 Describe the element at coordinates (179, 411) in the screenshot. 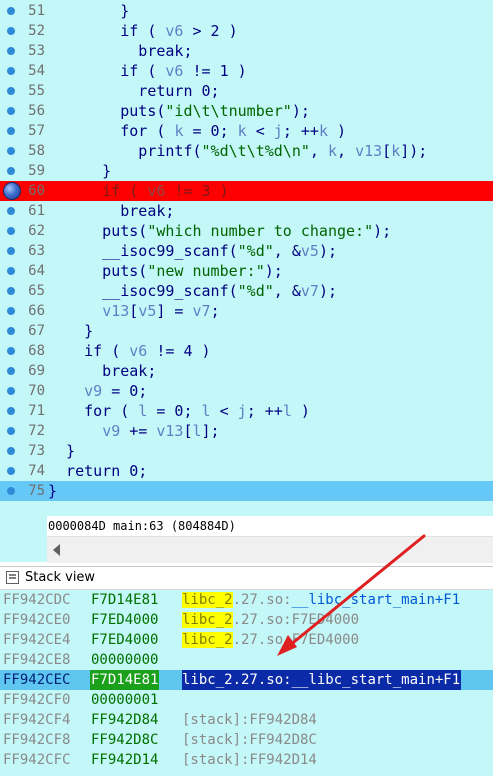

I see `code-text: for ( l = 0; l < j; ++l )` at that location.